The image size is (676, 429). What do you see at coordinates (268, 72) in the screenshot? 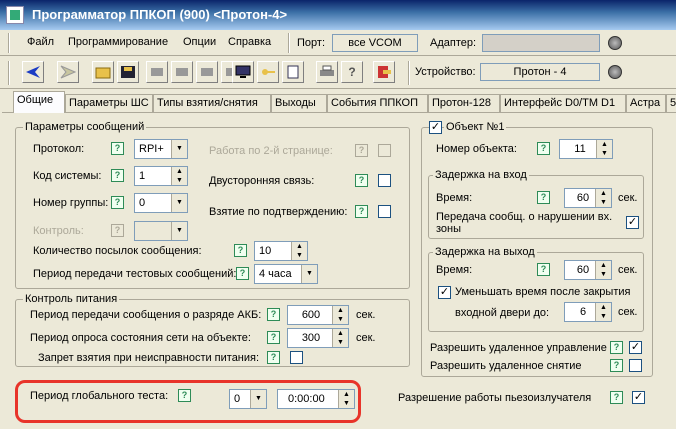
I see `key-icon` at bounding box center [268, 72].